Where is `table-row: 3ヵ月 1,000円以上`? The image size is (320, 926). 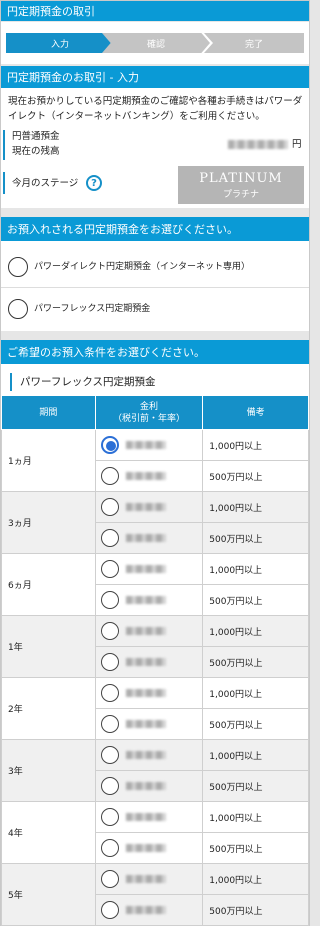
table-row: 3ヵ月 1,000円以上 is located at coordinates (155, 522).